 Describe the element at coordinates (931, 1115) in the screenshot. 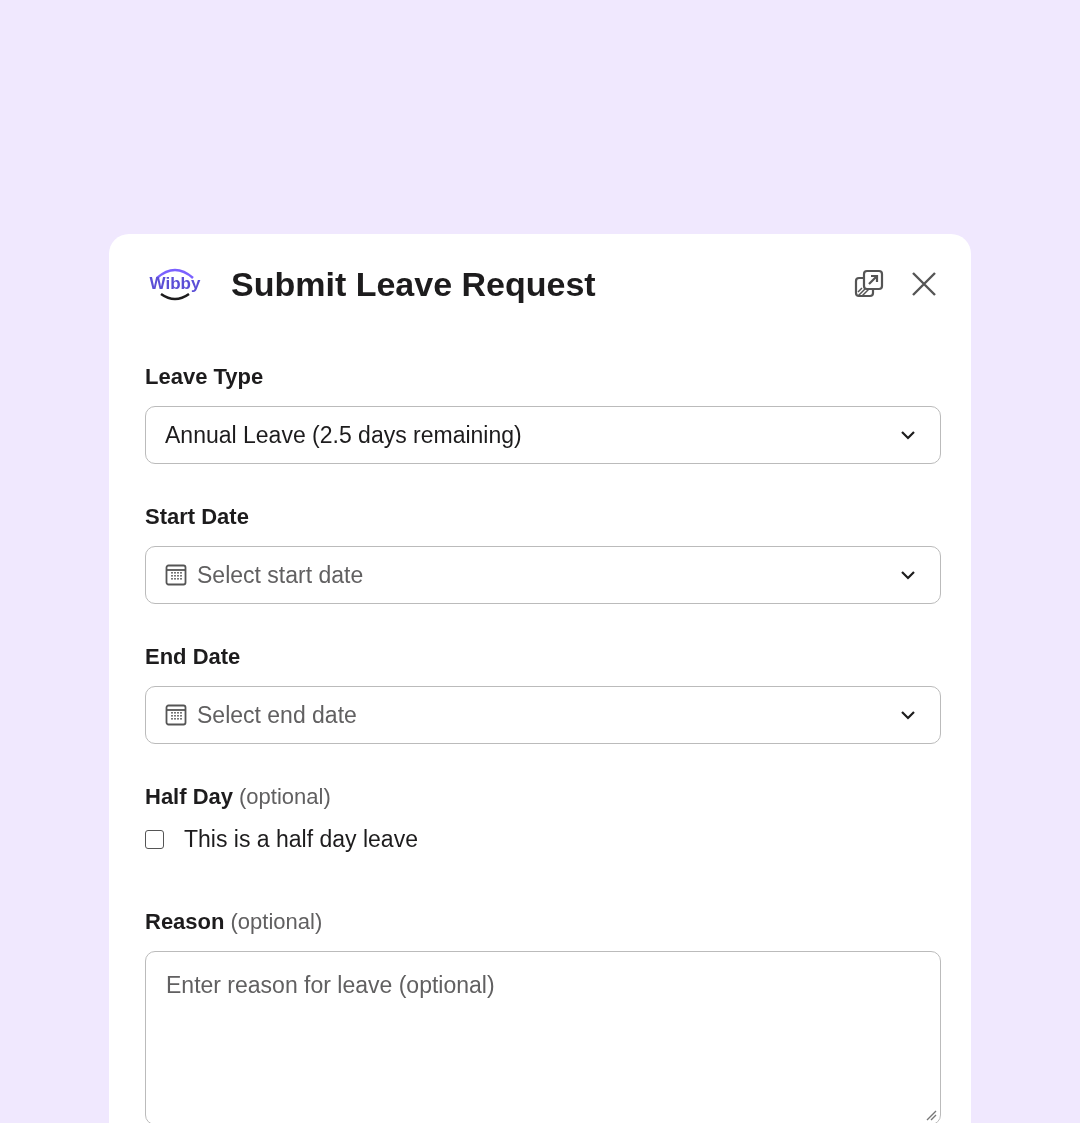

I see `resize-handle-icon` at that location.